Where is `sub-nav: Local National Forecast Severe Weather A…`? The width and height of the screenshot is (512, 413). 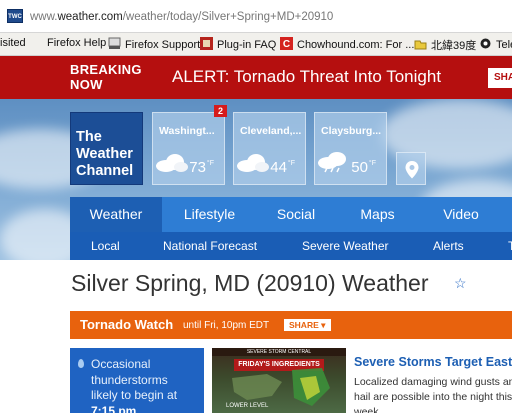
sub-nav: Local National Forecast Severe Weather A… is located at coordinates (291, 246).